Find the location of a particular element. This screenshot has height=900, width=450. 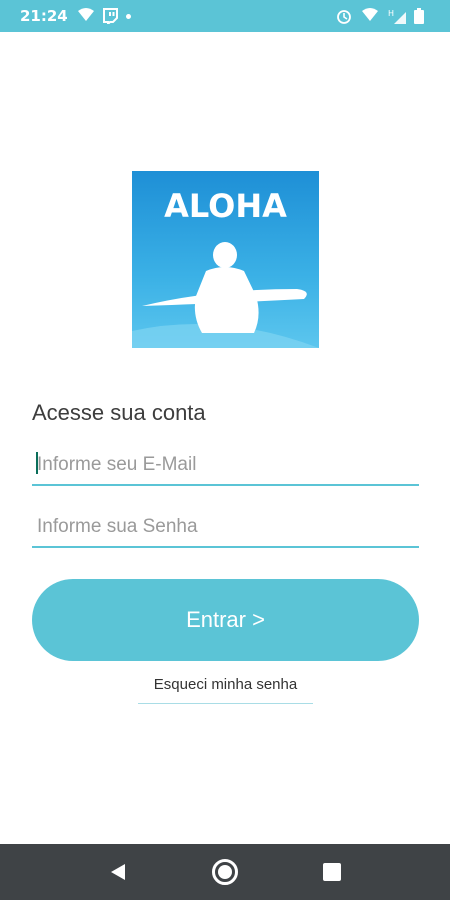

svg-text: H is located at coordinates (391, 13).